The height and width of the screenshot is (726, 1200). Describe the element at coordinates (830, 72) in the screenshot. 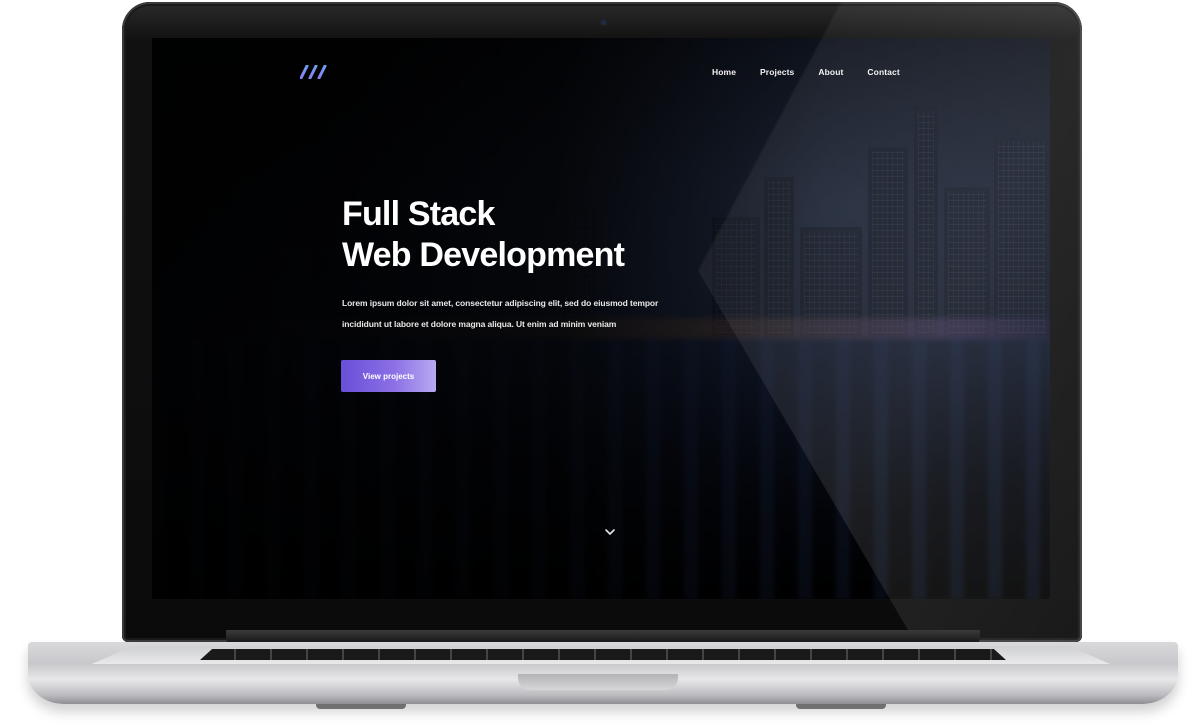

I see `nav-item-about: About` at that location.